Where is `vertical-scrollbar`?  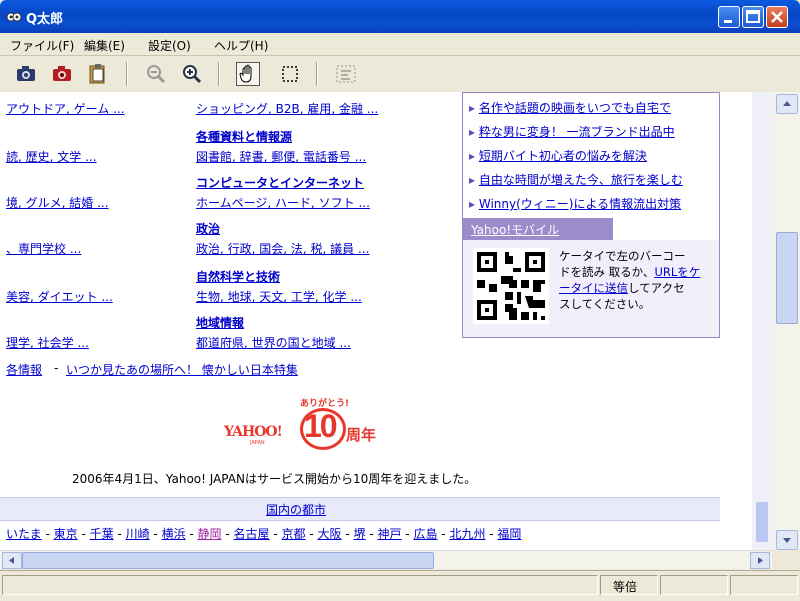
vertical-scrollbar is located at coordinates (786, 321).